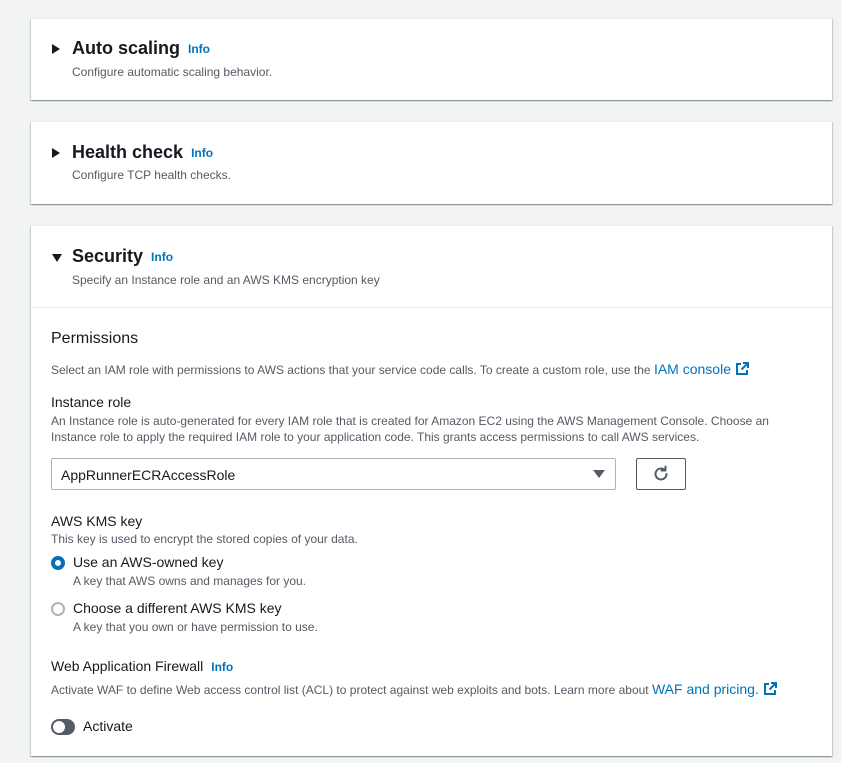  What do you see at coordinates (148, 562) in the screenshot?
I see `aws-owned-key-label: Use an AWS-owned key` at bounding box center [148, 562].